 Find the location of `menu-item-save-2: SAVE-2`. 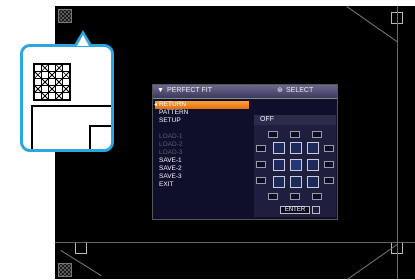

menu-item-save-2: SAVE-2 is located at coordinates (202, 169).